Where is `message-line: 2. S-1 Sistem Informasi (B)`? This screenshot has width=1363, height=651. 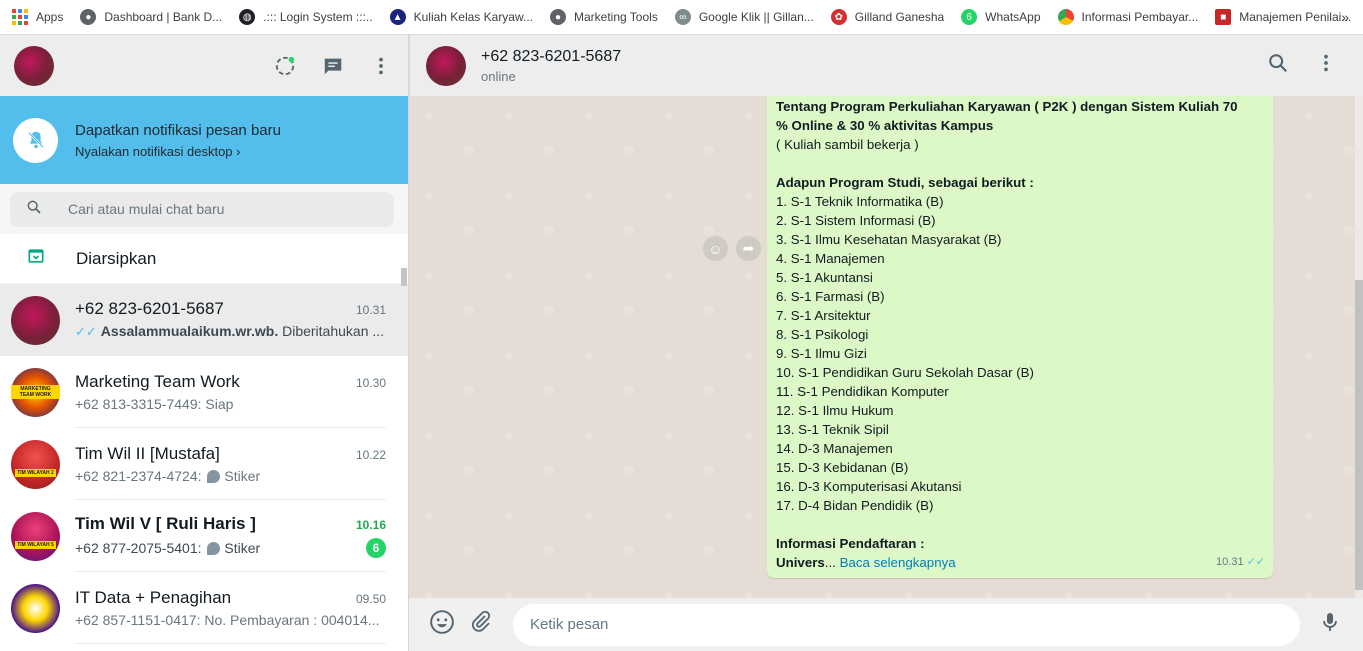
message-line: 2. S-1 Sistem Informasi (B) is located at coordinates (856, 220).